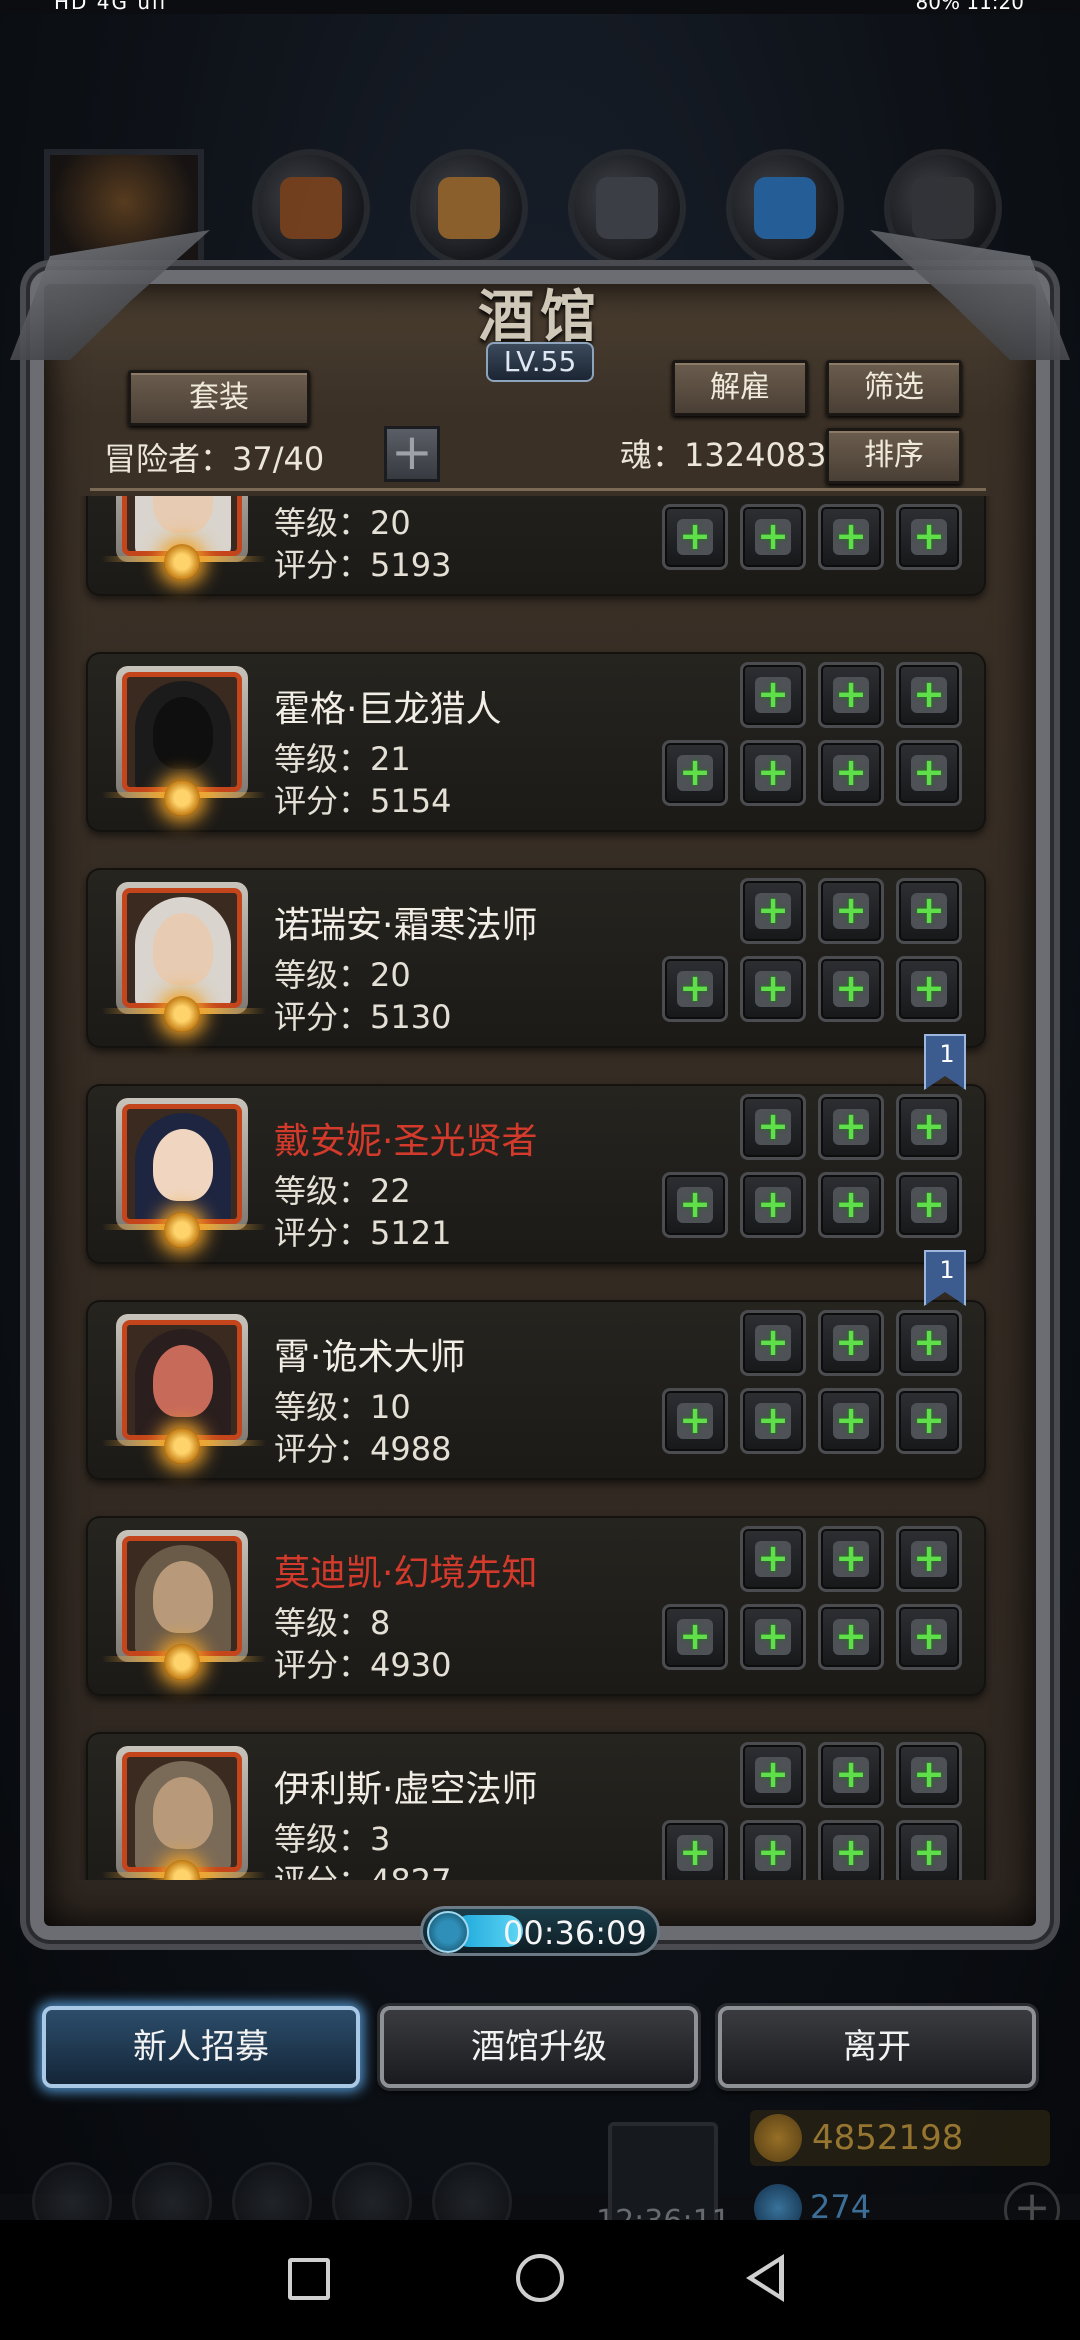 Image resolution: width=1080 pixels, height=2340 pixels. I want to click on hero-card: 诺瑞安·霜寒法师 等级：20 评分：5130 + + + + + + +, so click(536, 958).